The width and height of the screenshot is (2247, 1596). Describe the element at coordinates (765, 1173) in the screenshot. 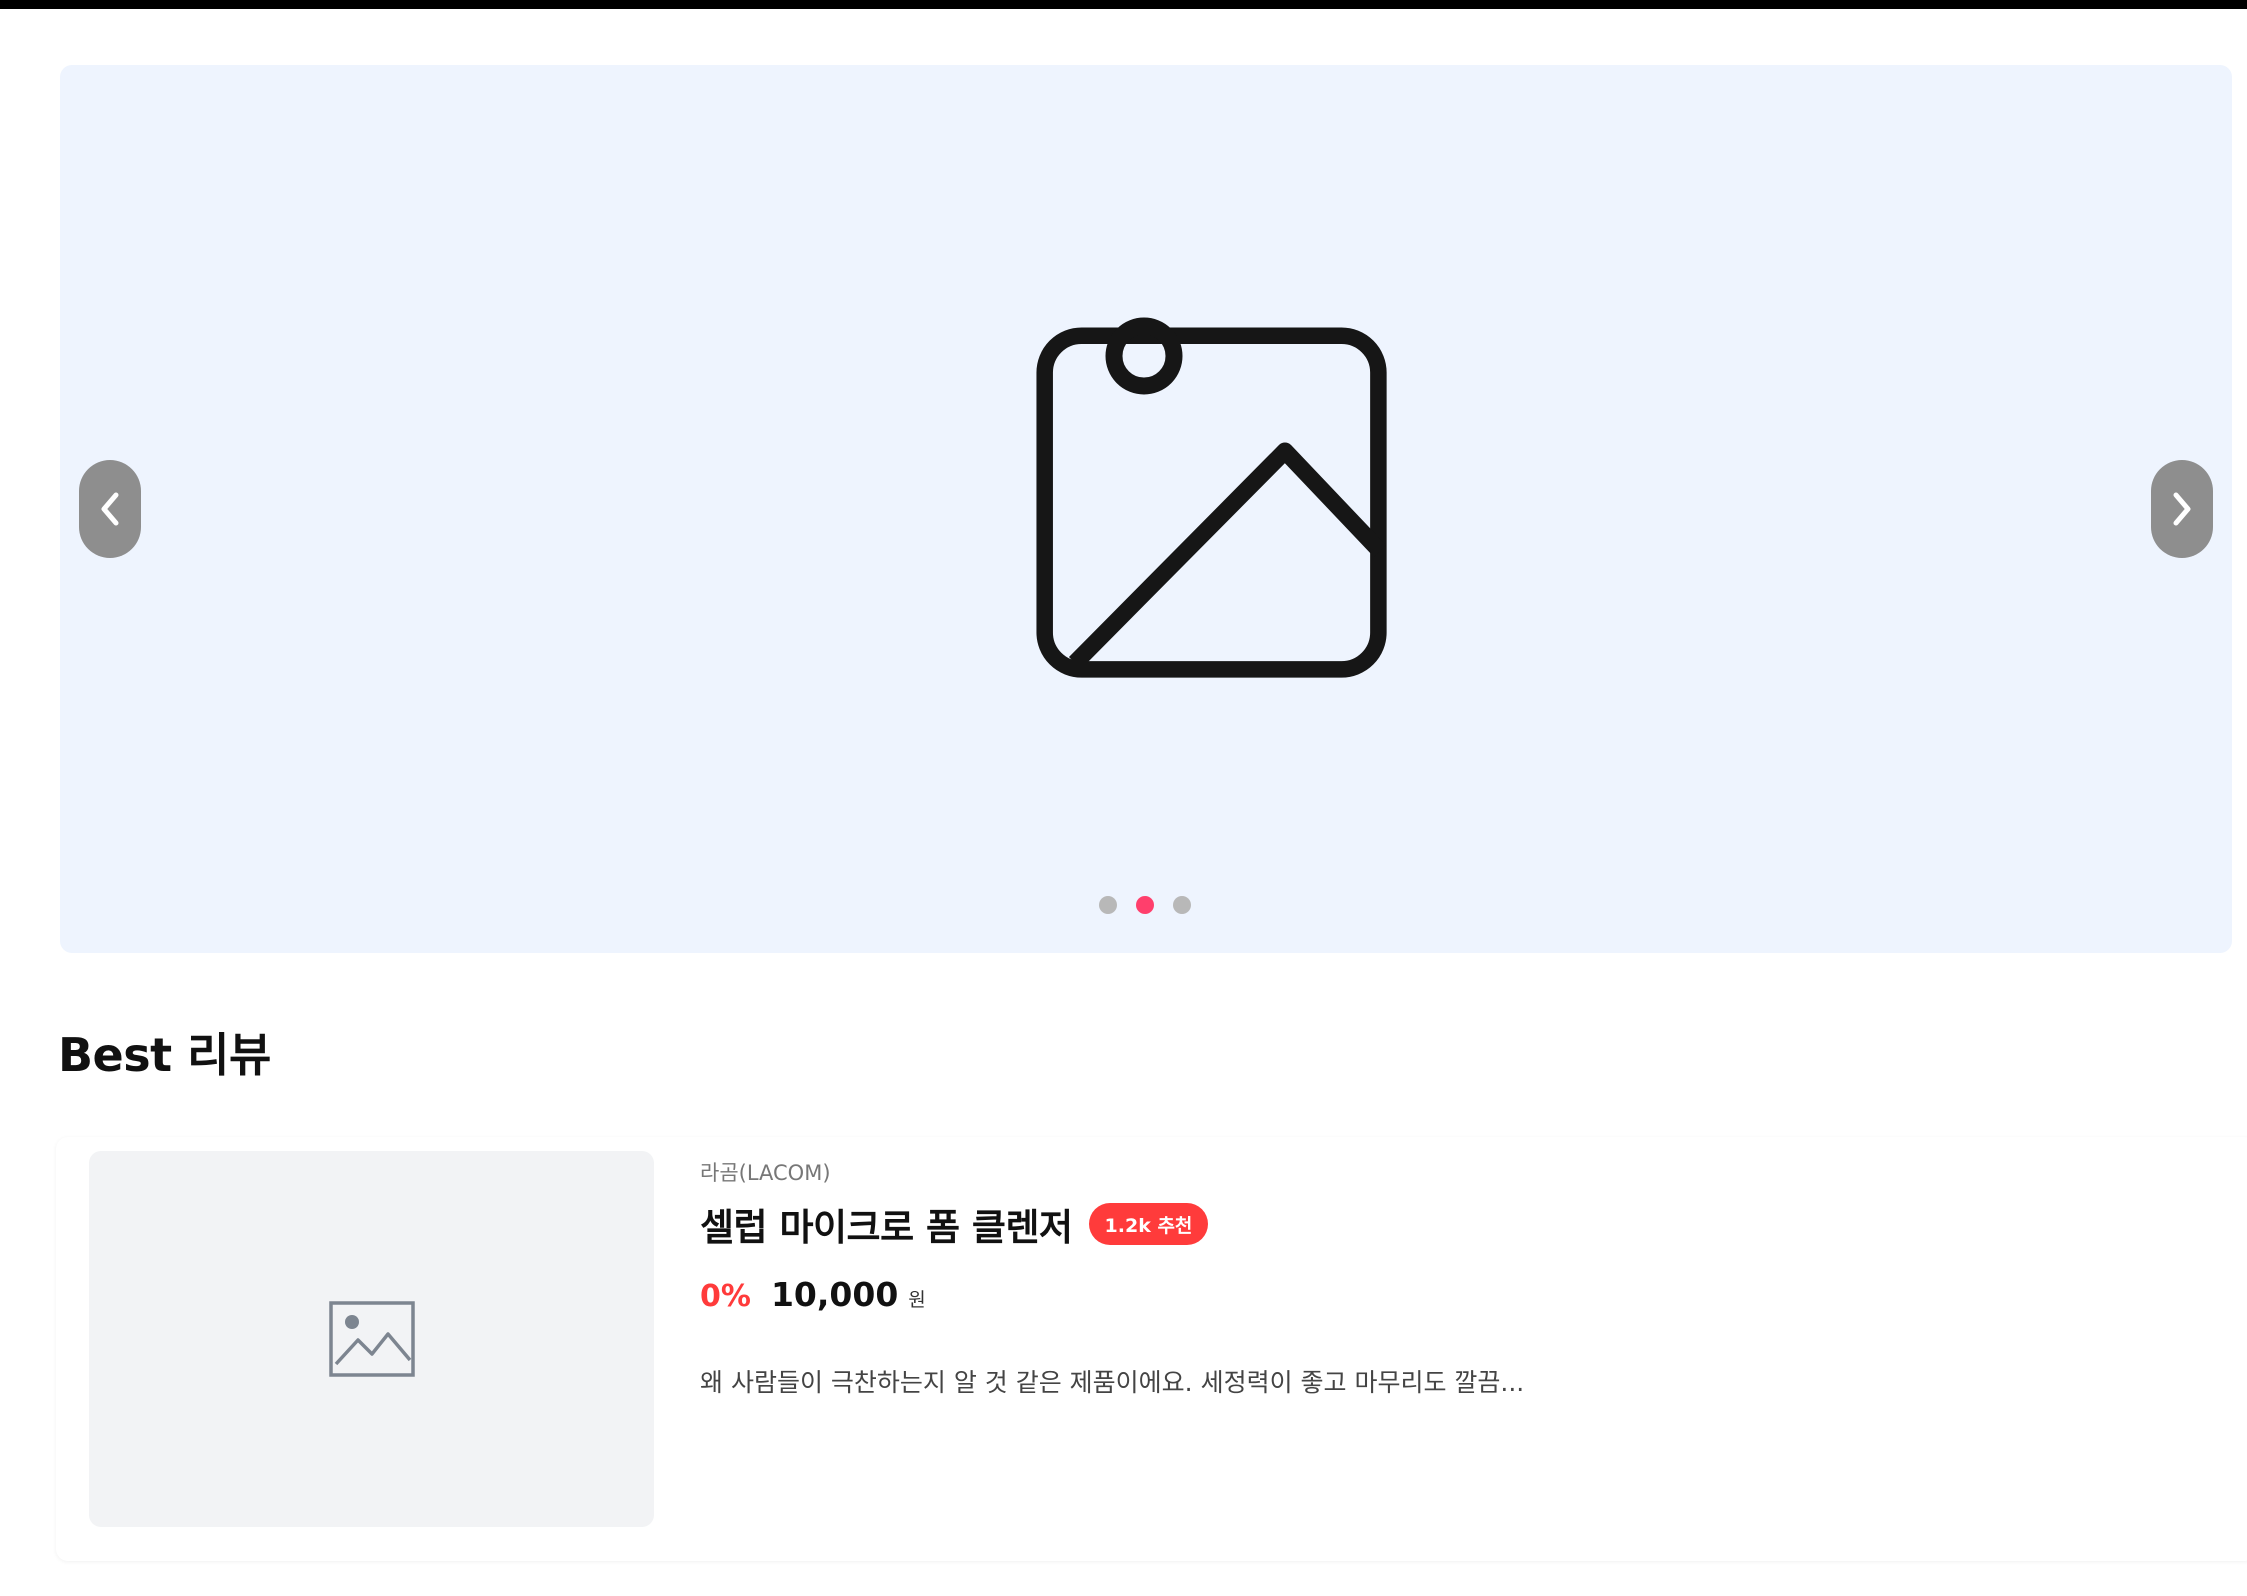

I see `brand-name: 라곰(LACOM)` at that location.